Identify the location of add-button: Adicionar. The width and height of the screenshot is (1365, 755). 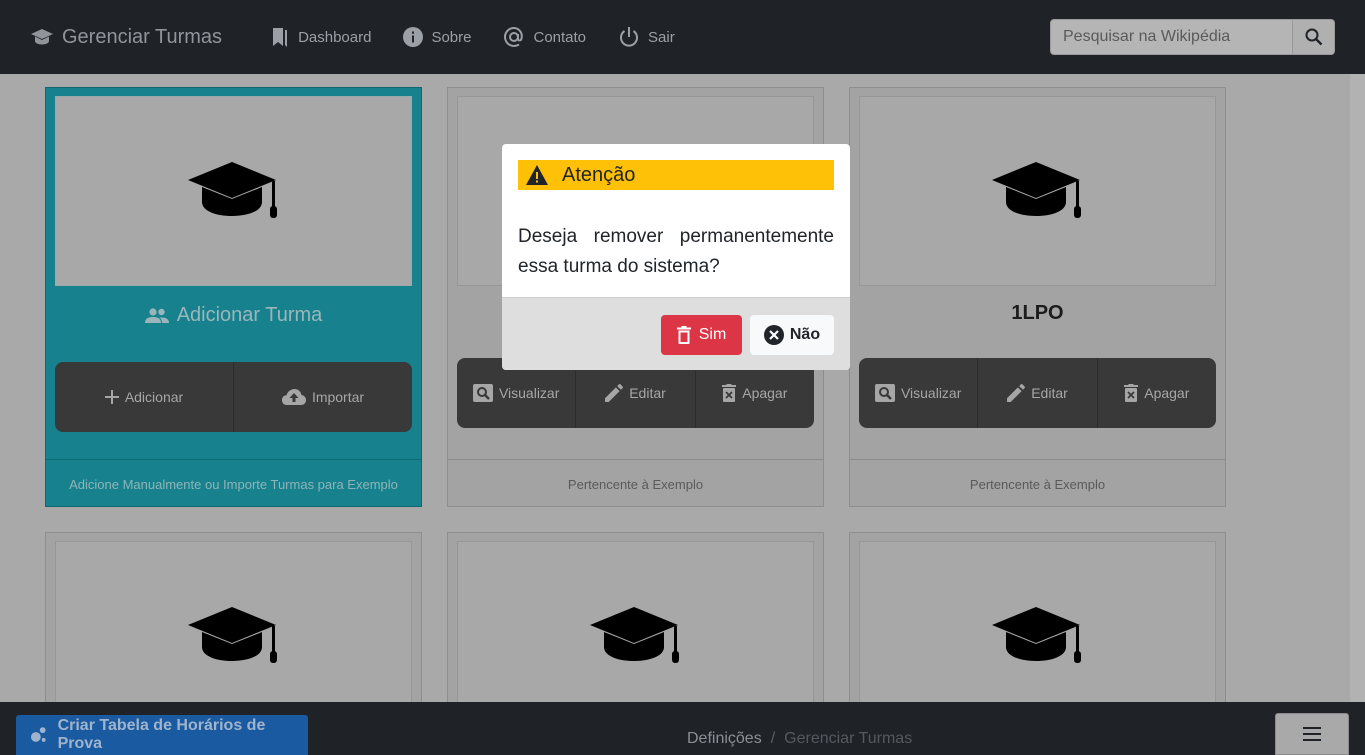
(144, 397).